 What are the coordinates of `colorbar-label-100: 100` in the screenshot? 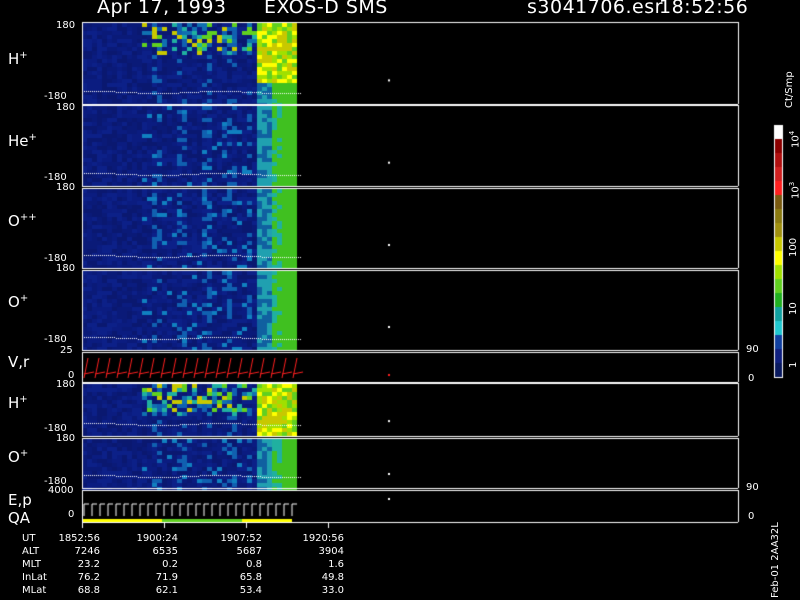 It's located at (793, 247).